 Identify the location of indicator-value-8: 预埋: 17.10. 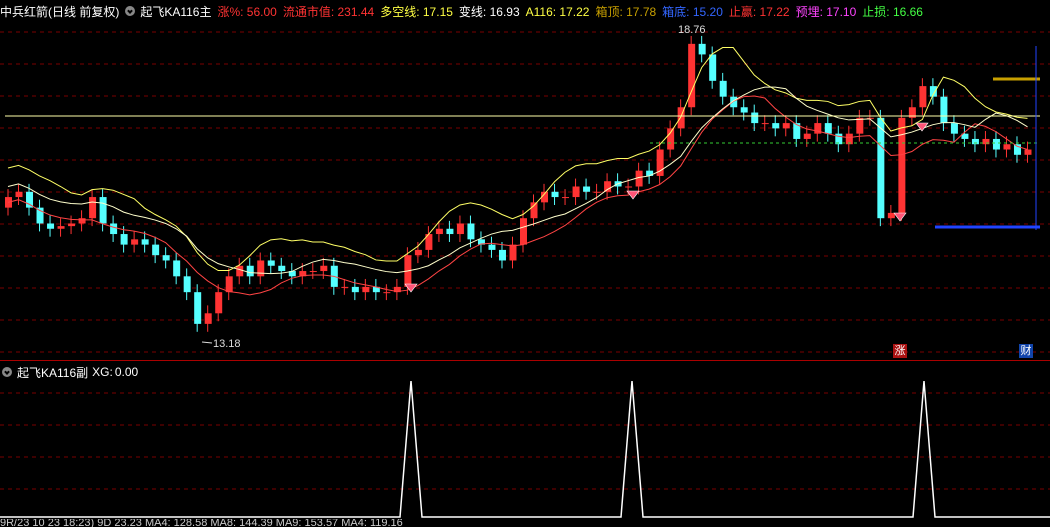
(826, 11).